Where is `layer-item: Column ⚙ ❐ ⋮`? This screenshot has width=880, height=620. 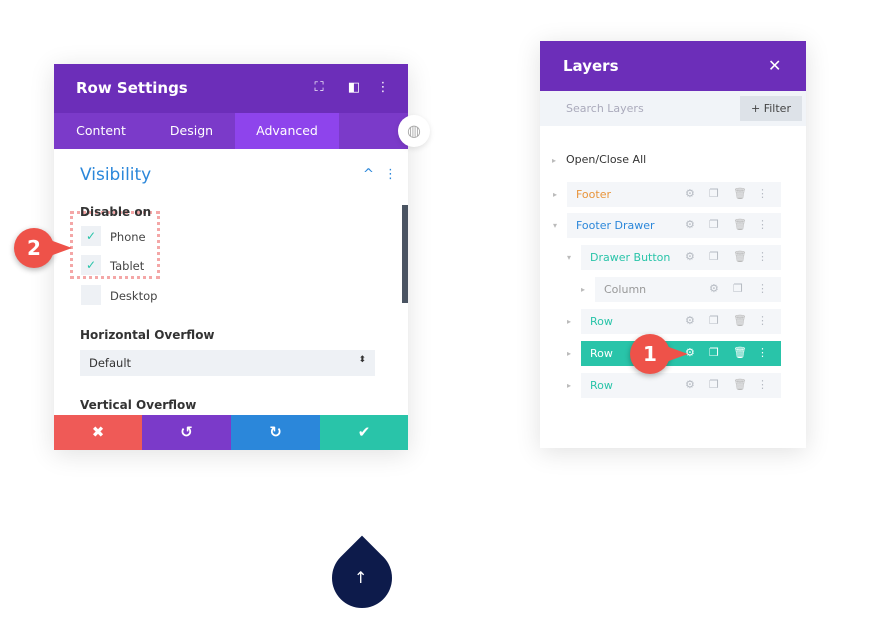 layer-item: Column ⚙ ❐ ⋮ is located at coordinates (688, 289).